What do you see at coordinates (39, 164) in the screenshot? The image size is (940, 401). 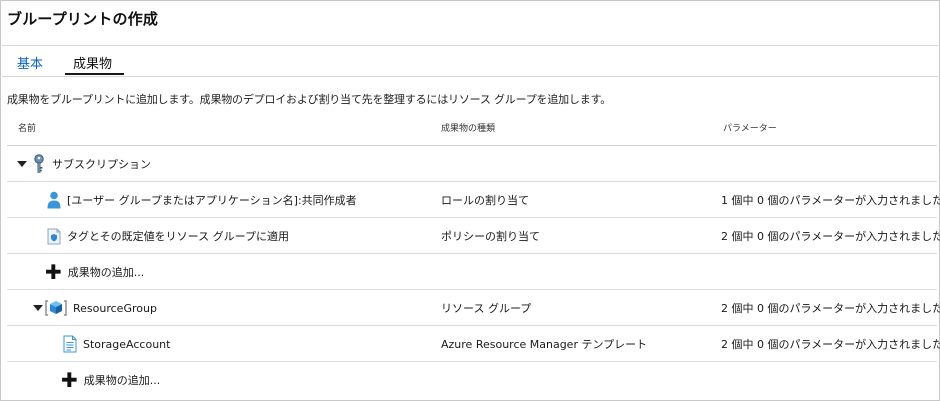 I see `key-icon` at bounding box center [39, 164].